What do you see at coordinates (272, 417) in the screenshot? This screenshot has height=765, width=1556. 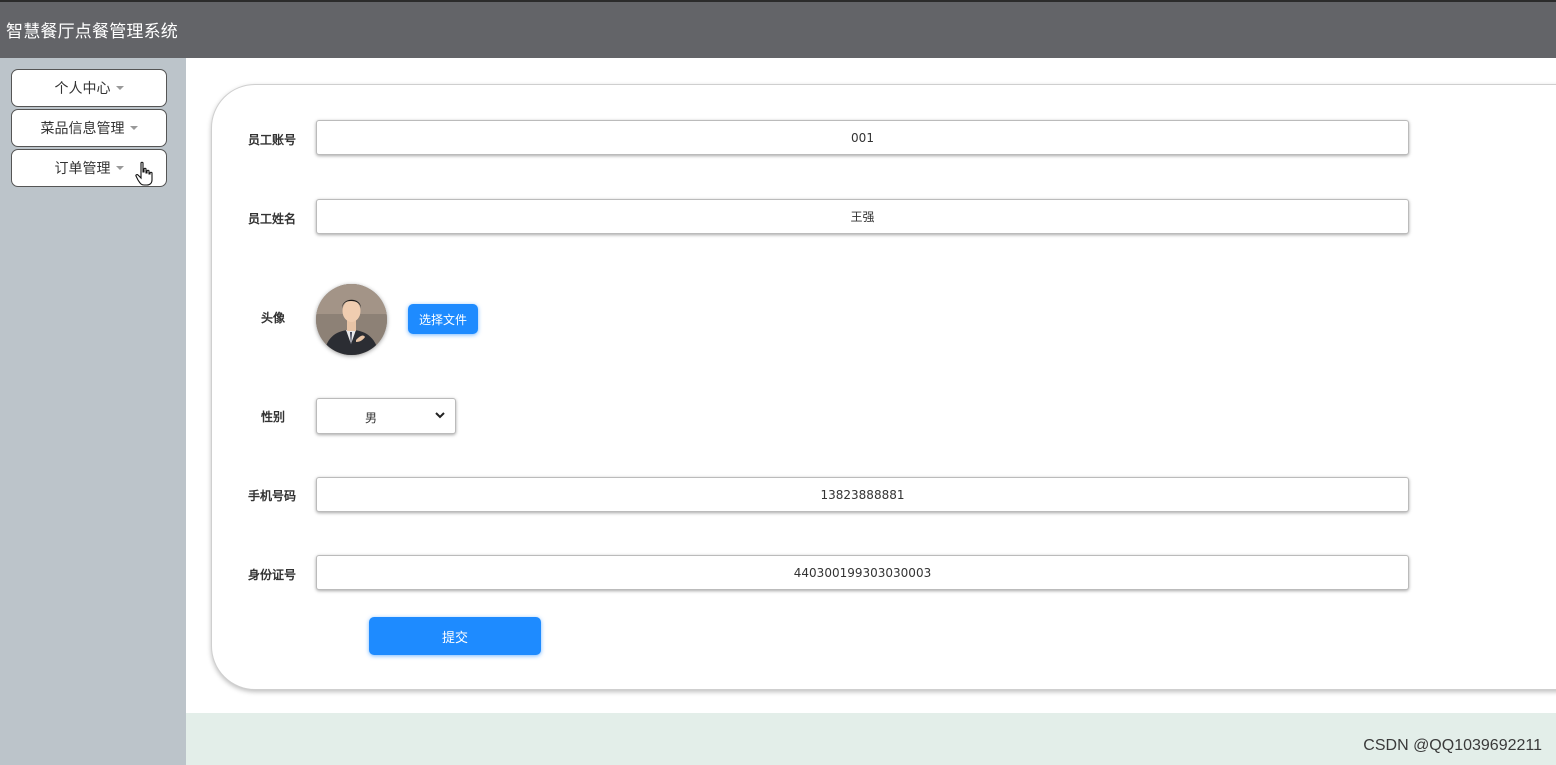 I see `gender-label: 性别` at bounding box center [272, 417].